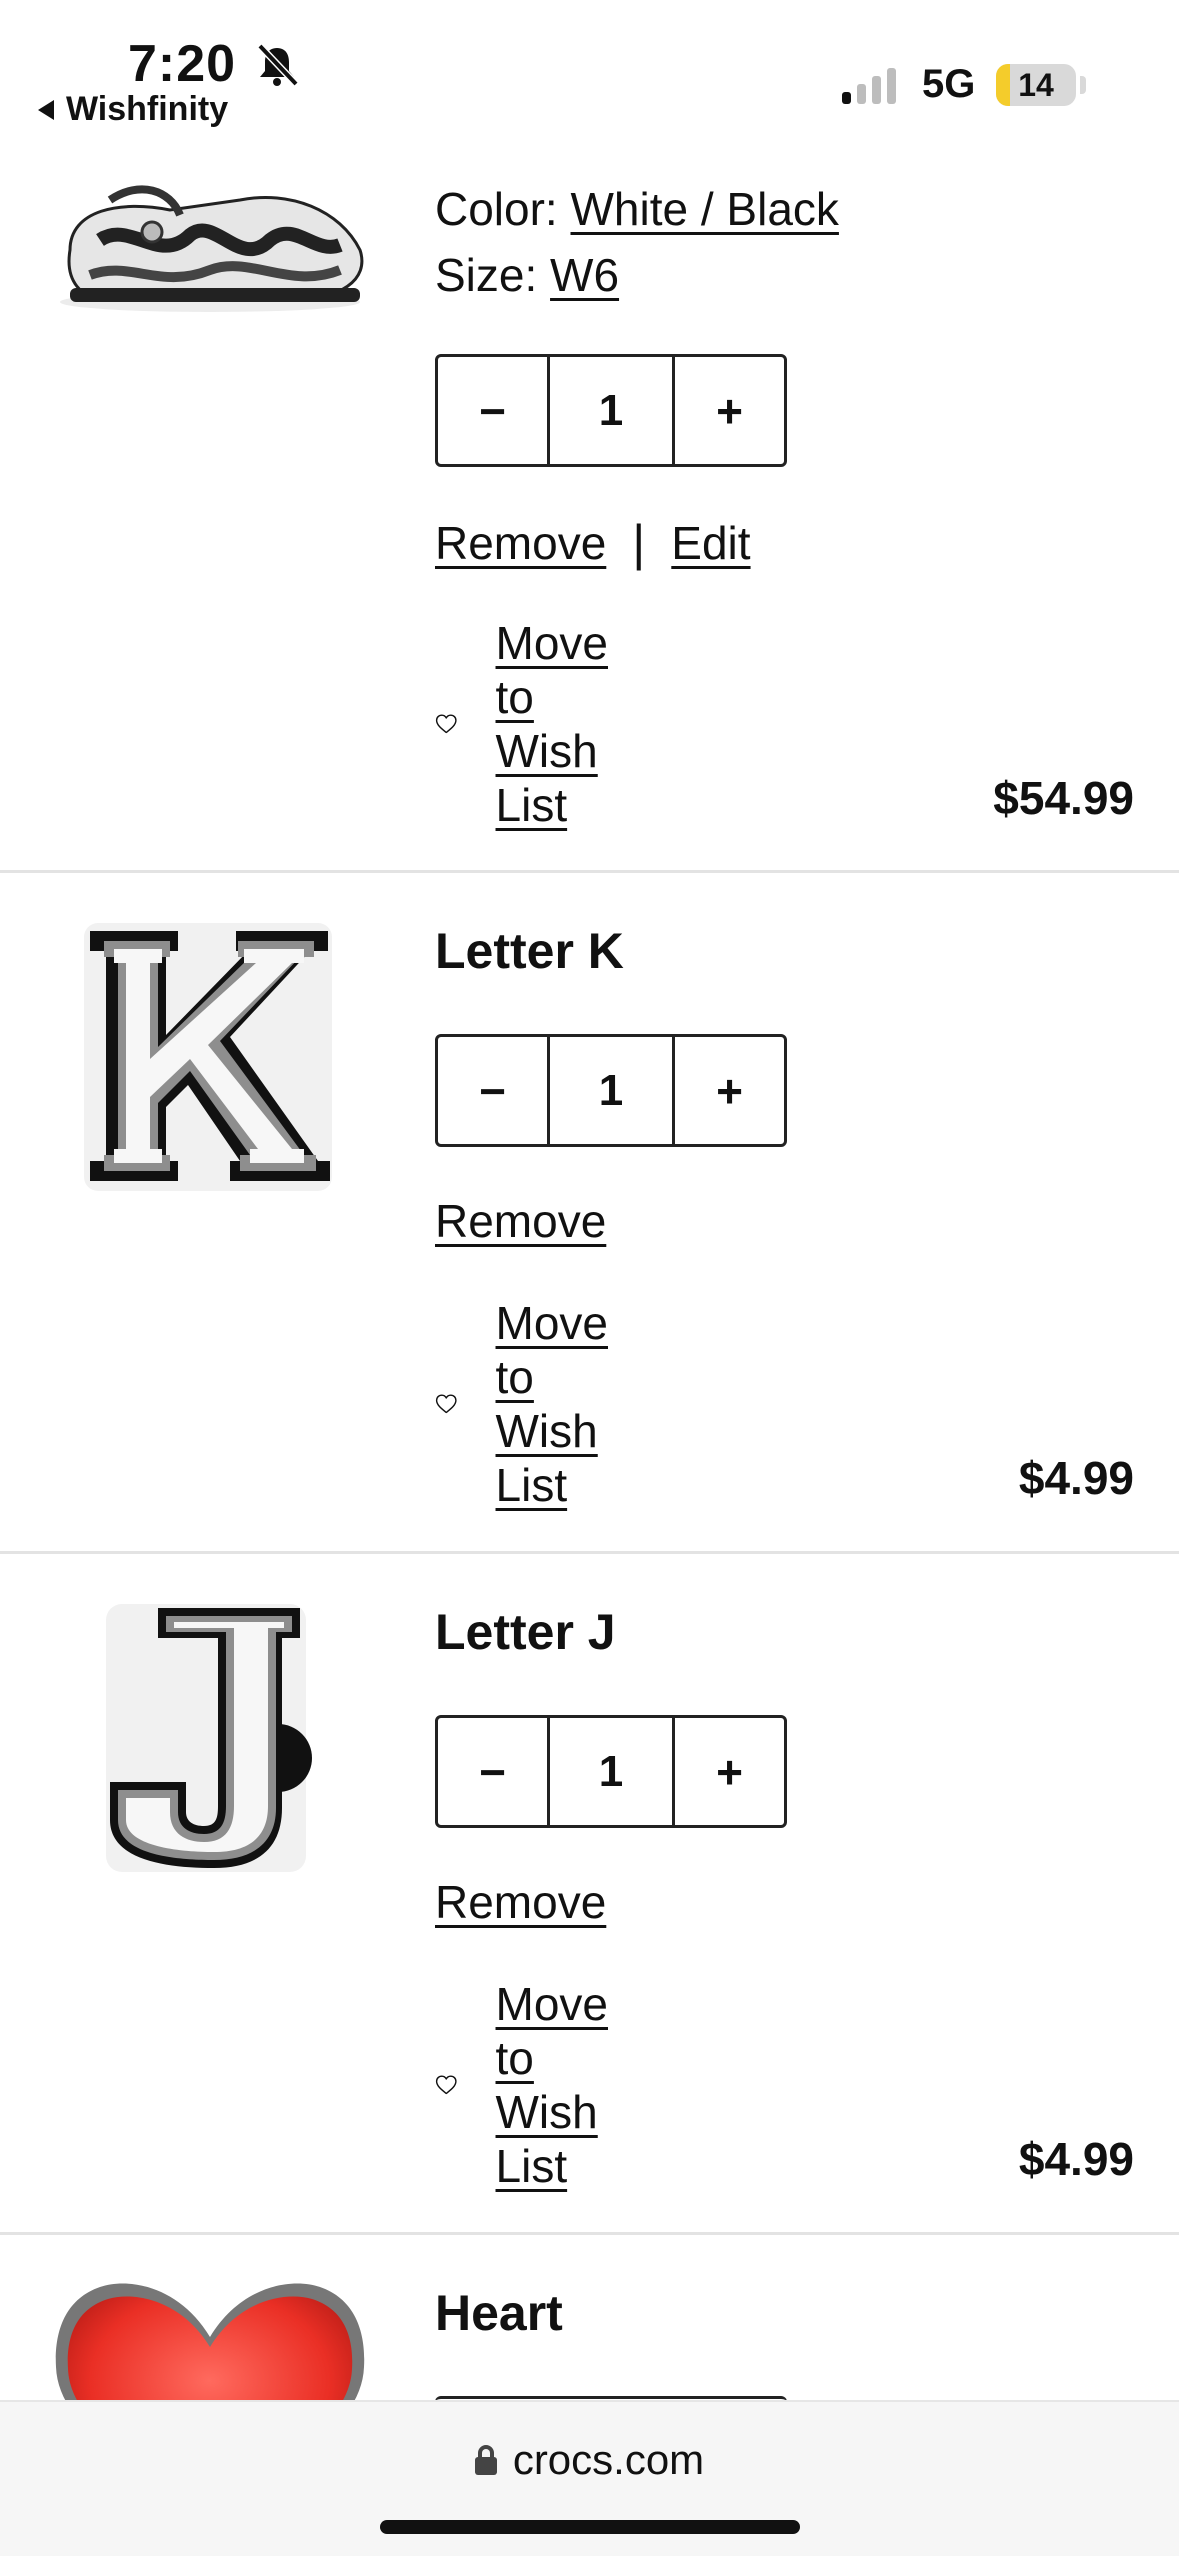 The width and height of the screenshot is (1179, 2556). I want to click on url-text: crocs.com, so click(608, 2459).